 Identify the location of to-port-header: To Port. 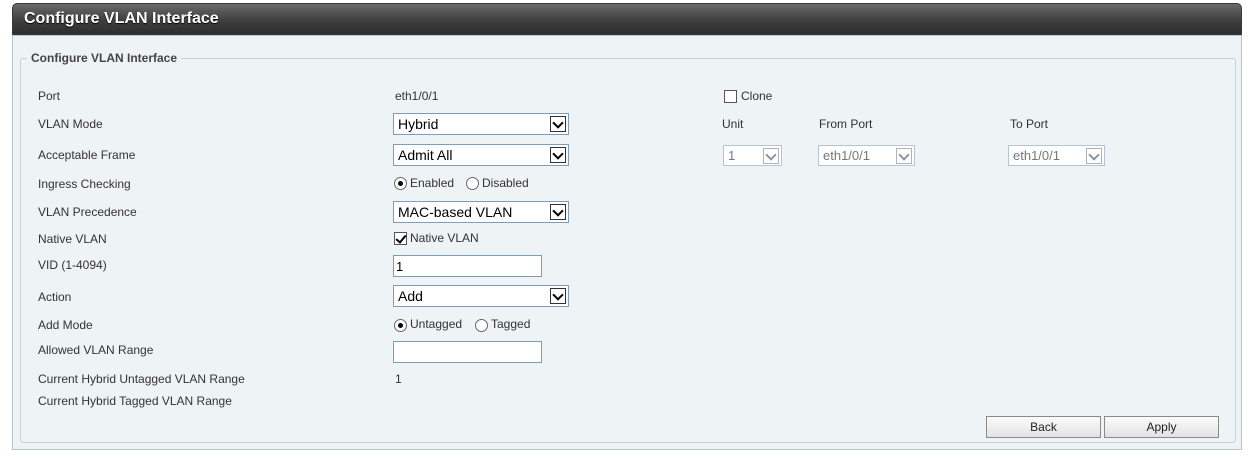
(1029, 124).